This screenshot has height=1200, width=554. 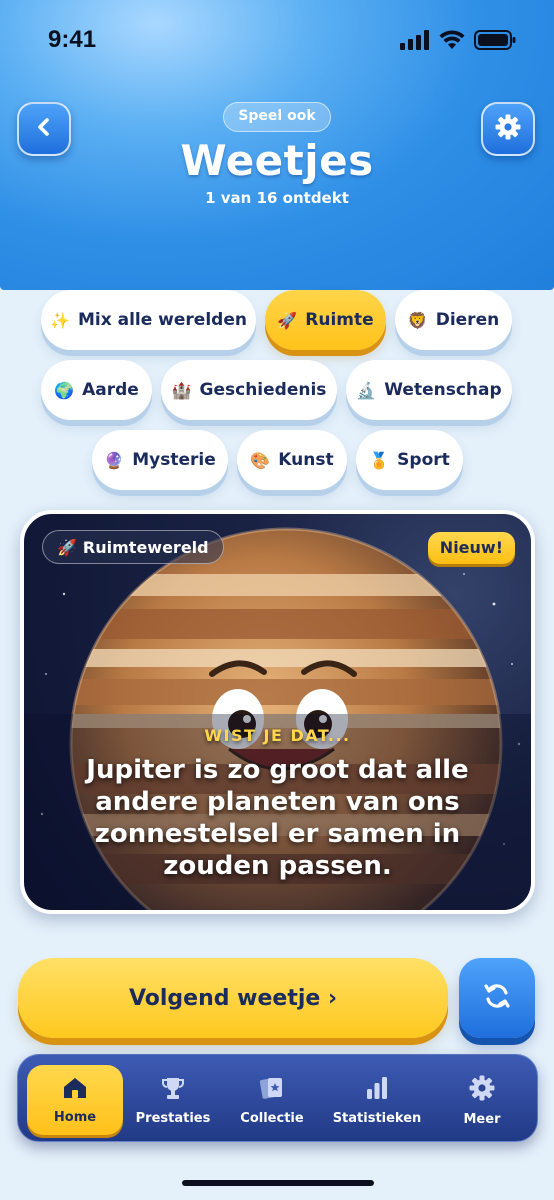 I want to click on signal-icon, so click(x=415, y=42).